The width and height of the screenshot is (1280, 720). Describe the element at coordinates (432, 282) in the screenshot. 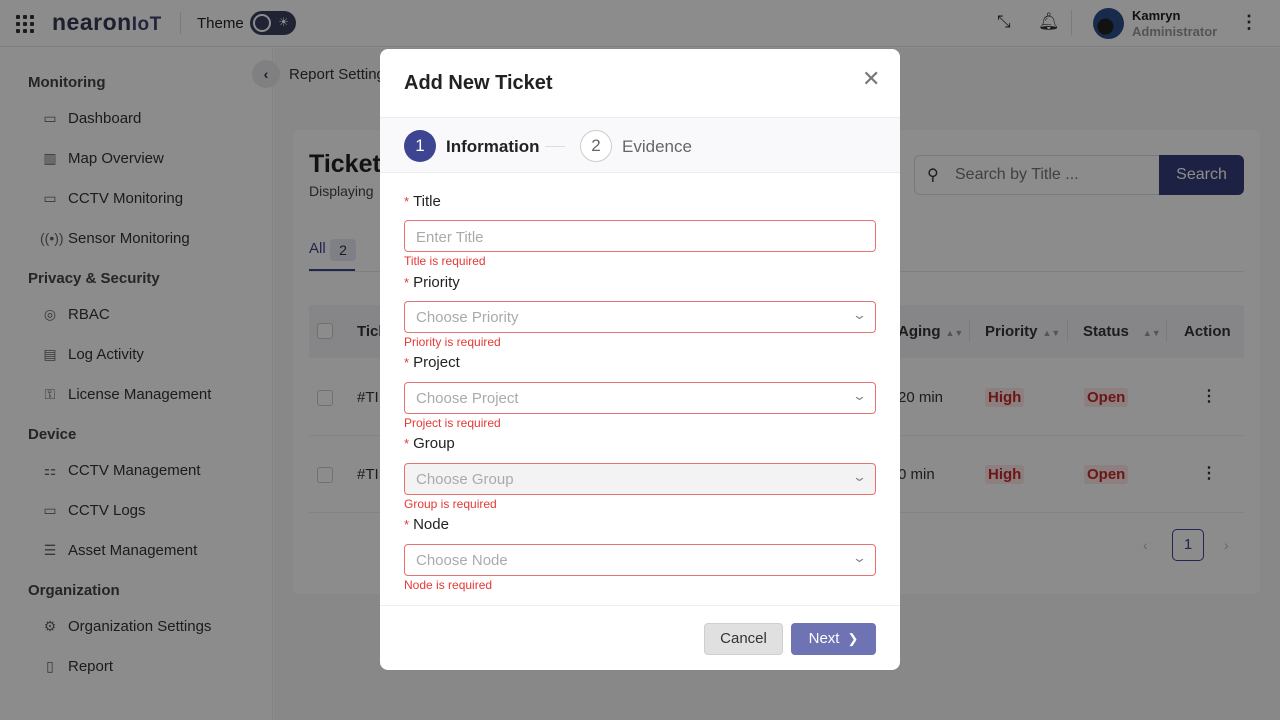

I see `priority-label: * Priority` at that location.